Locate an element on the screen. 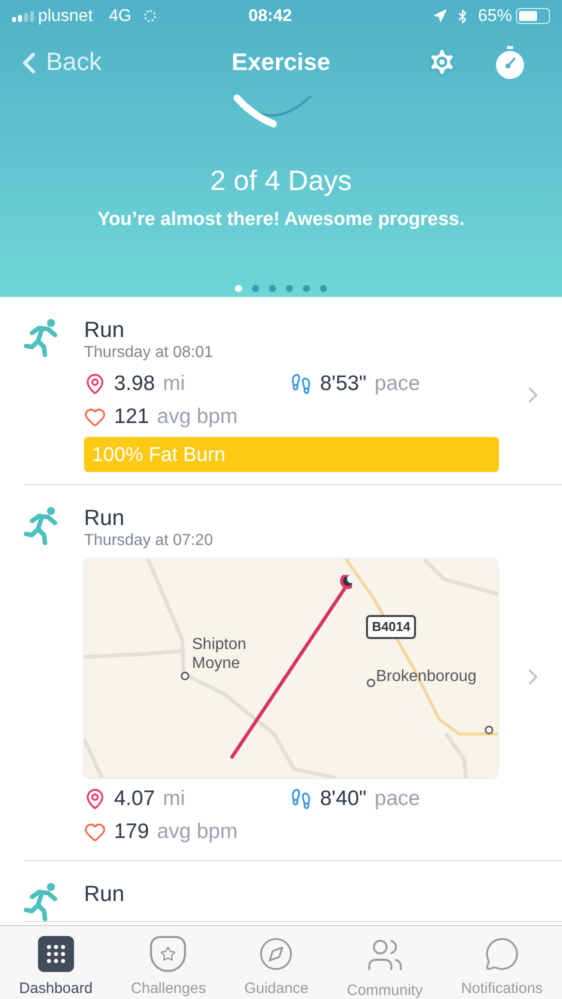 This screenshot has width=562, height=999. distance-value: 3.98 is located at coordinates (134, 383).